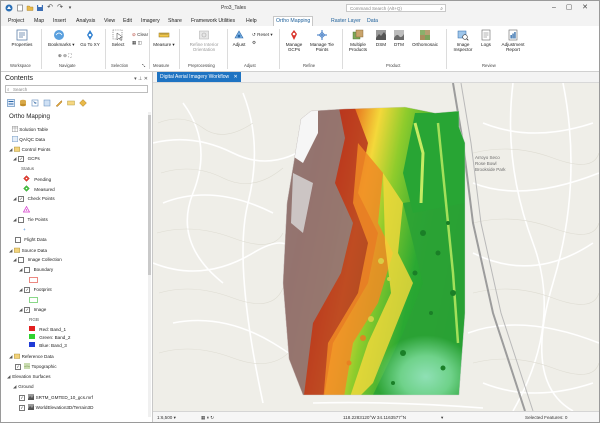 The image size is (600, 423). Describe the element at coordinates (175, 21) in the screenshot. I see `tab-share: Share` at that location.